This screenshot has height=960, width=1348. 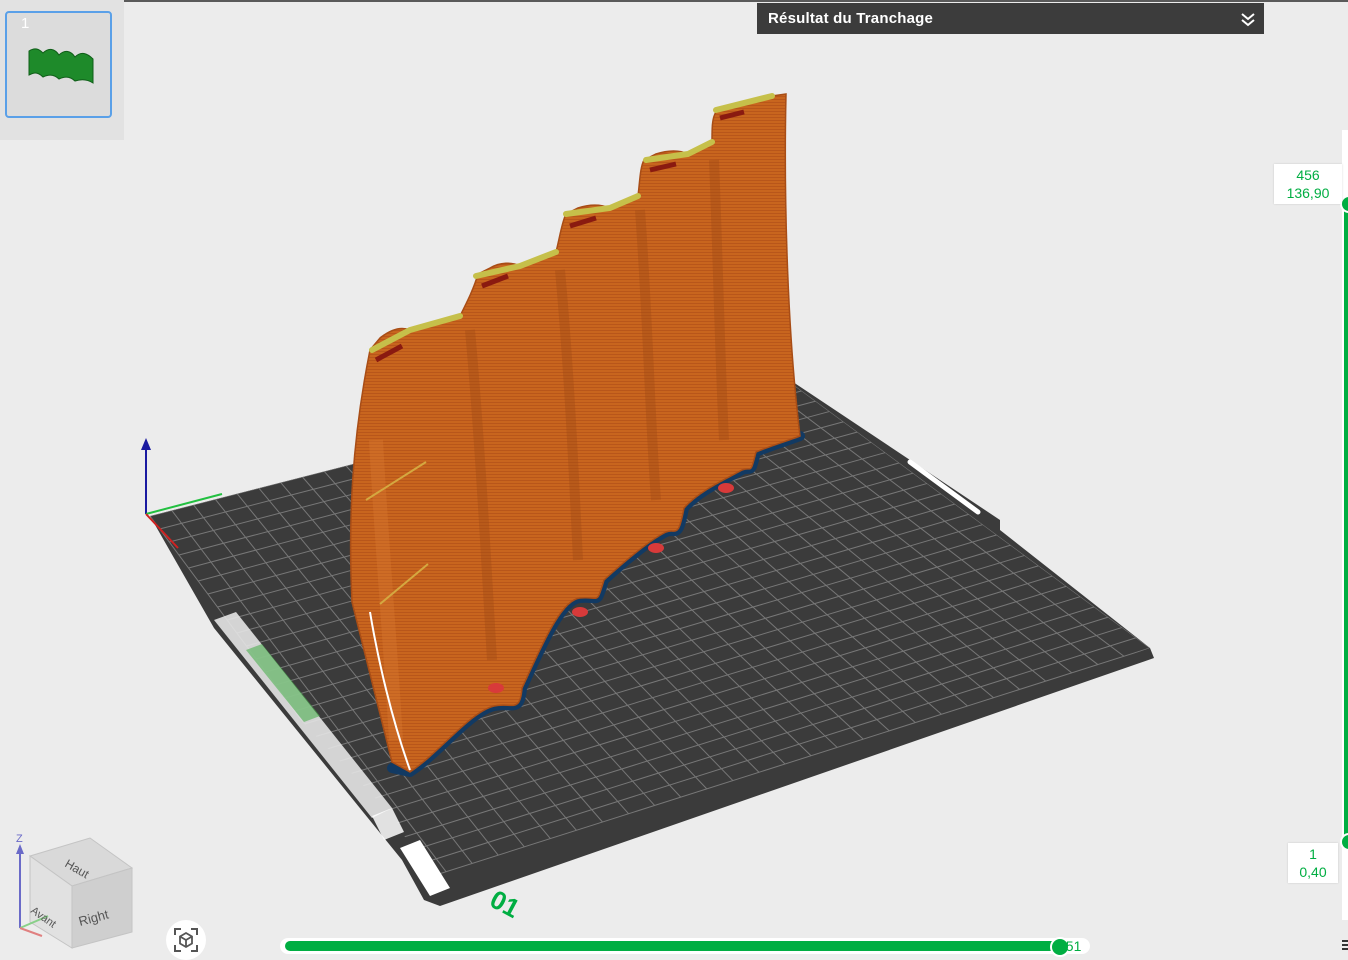 I want to click on bottom-layer-label: 1 0,40, so click(x=1313, y=863).